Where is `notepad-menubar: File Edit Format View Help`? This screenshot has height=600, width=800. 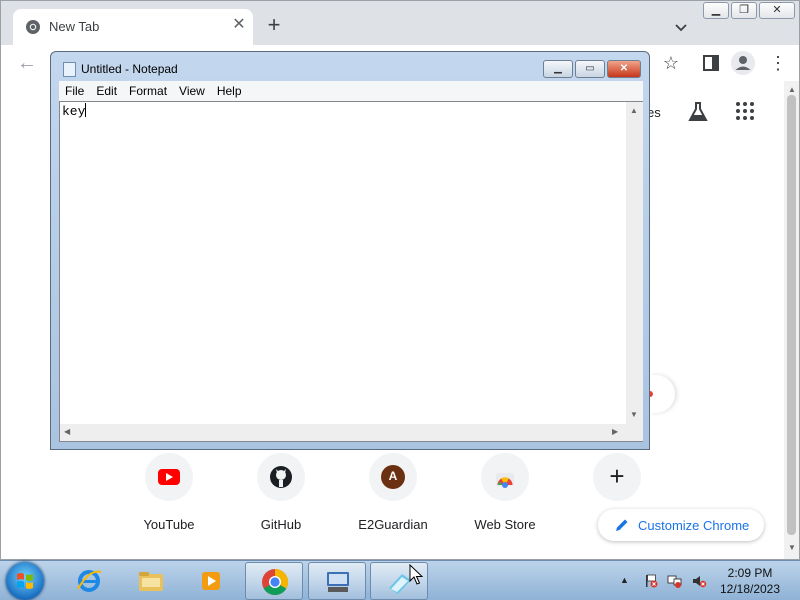
notepad-menubar: File Edit Format View Help is located at coordinates (351, 91).